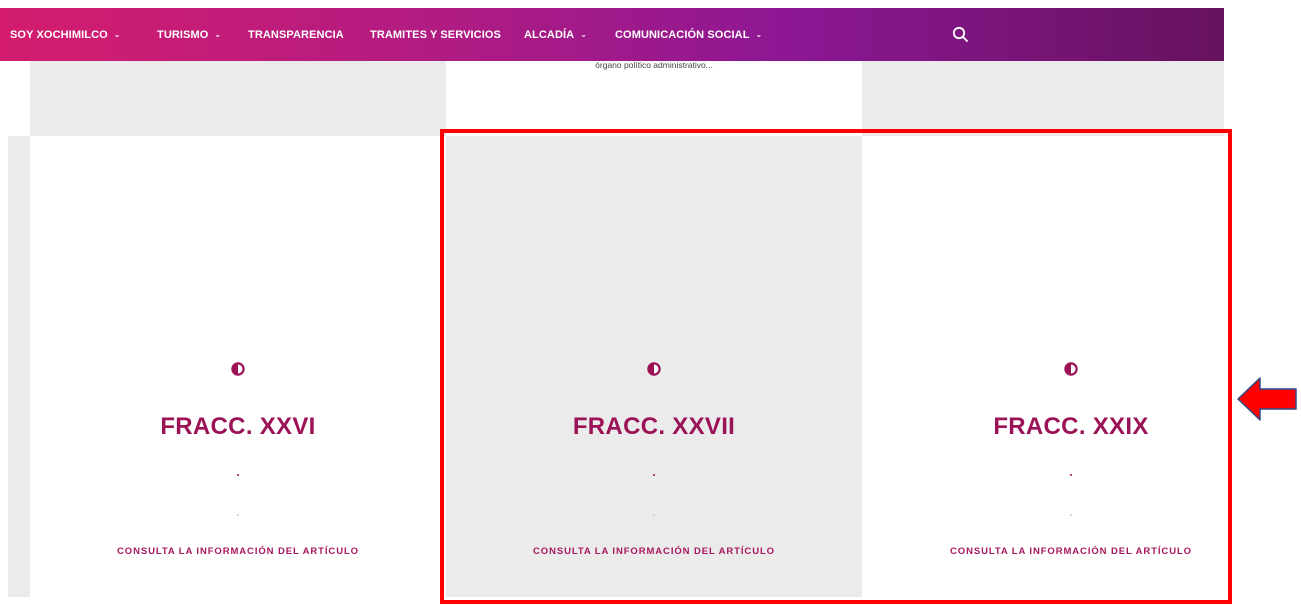 Image resolution: width=1301 pixels, height=605 pixels. Describe the element at coordinates (238, 426) in the screenshot. I see `card-title: FRACC. XXVI` at that location.